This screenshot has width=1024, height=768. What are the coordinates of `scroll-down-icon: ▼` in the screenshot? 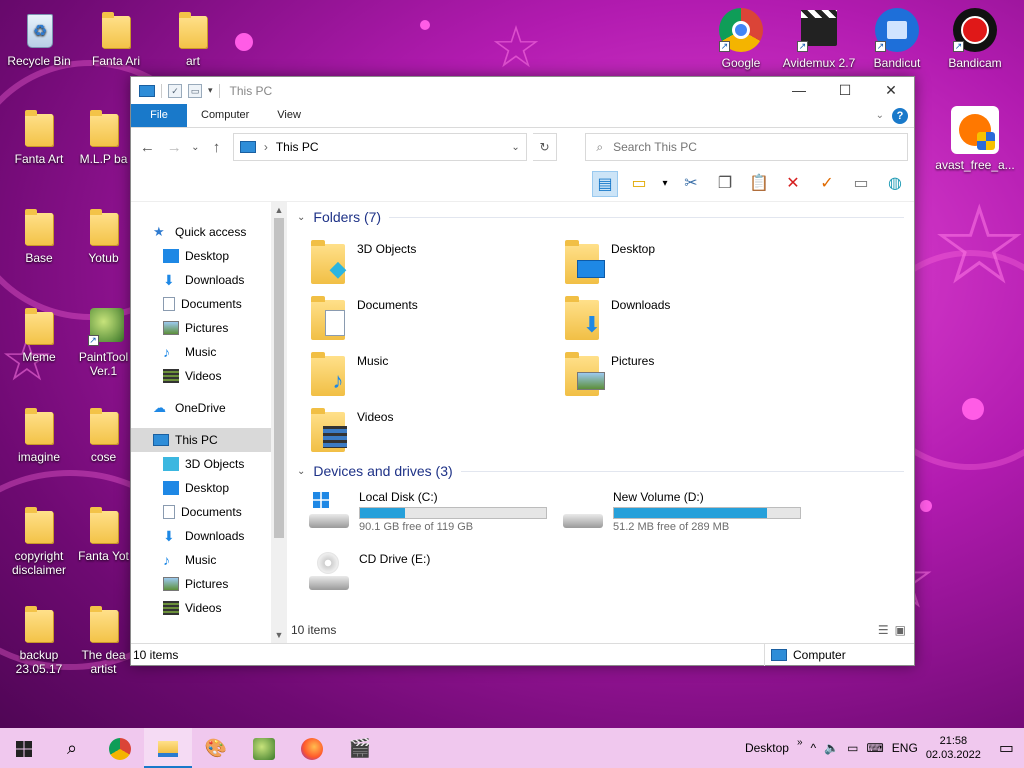 It's located at (279, 635).